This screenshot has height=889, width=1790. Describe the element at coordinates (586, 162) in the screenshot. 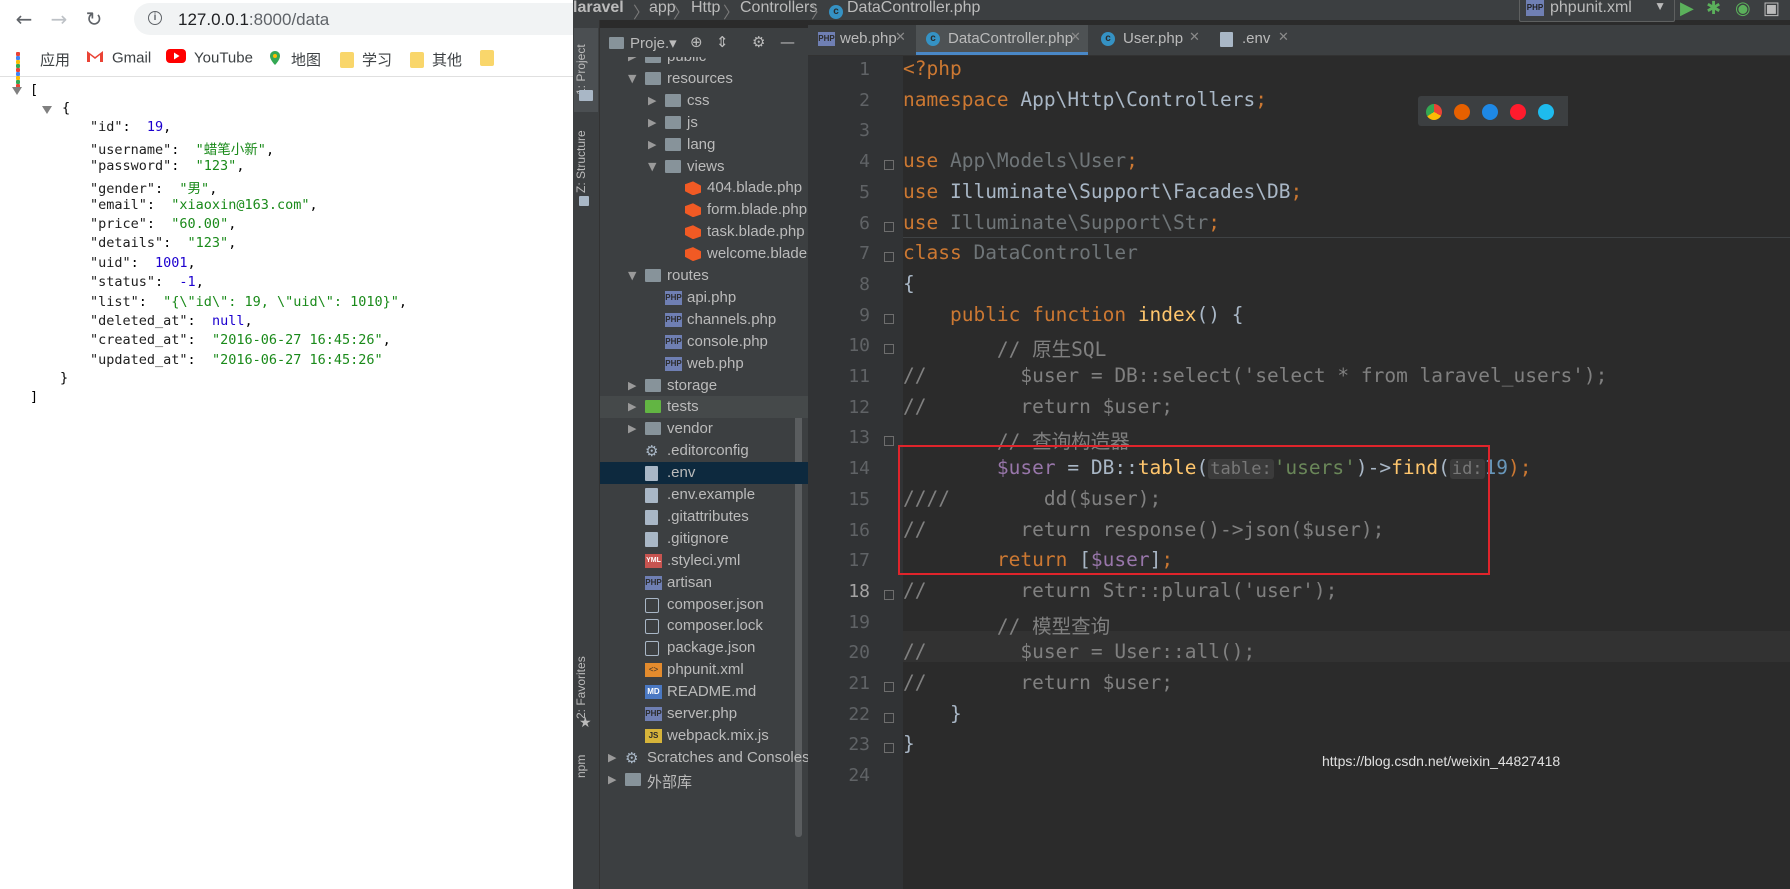

I see `tool-tab-structure: Z: Structure` at that location.